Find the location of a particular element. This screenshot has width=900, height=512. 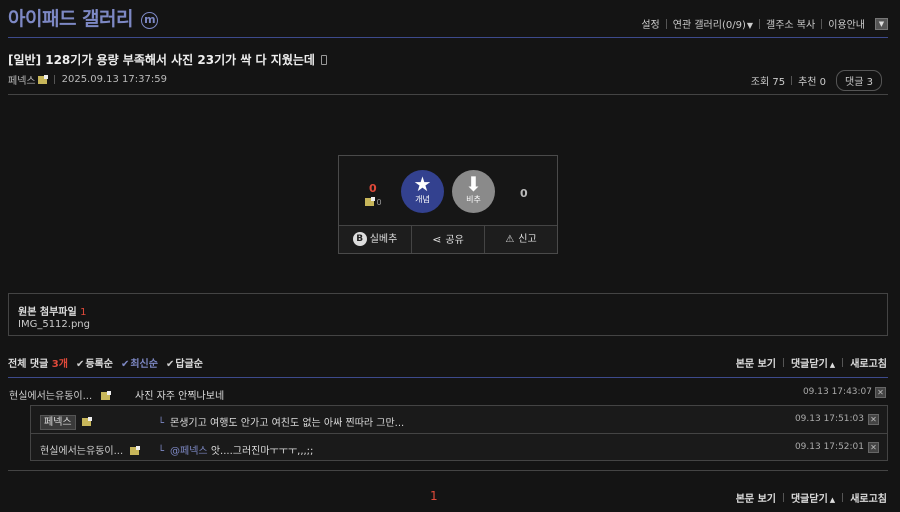

share-button: ⋖ 공유 is located at coordinates (448, 239).